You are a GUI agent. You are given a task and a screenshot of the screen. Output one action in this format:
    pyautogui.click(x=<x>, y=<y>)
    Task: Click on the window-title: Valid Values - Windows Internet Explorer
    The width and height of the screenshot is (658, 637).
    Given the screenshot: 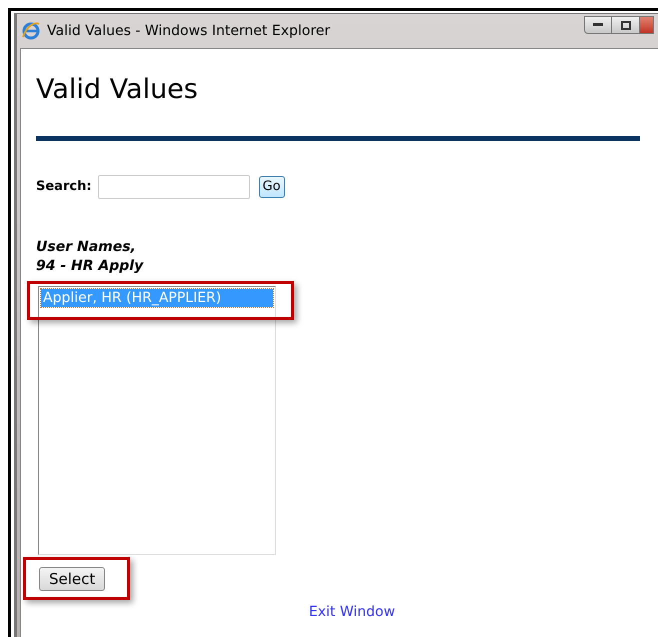 What is the action you would take?
    pyautogui.click(x=188, y=31)
    